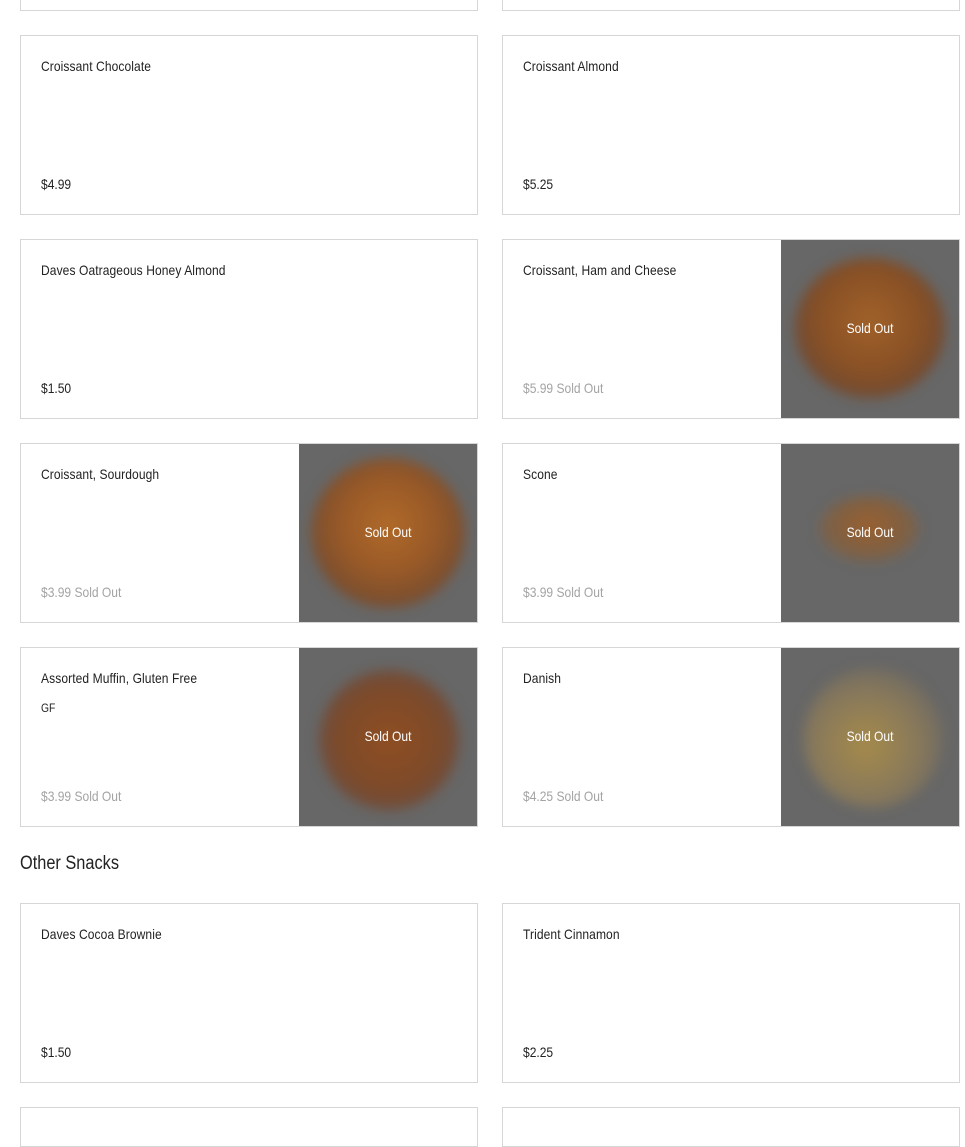 The height and width of the screenshot is (1147, 965). What do you see at coordinates (731, 533) in the screenshot?
I see `menu-item-card: Scone $3.99 Sold Out Sold Out` at bounding box center [731, 533].